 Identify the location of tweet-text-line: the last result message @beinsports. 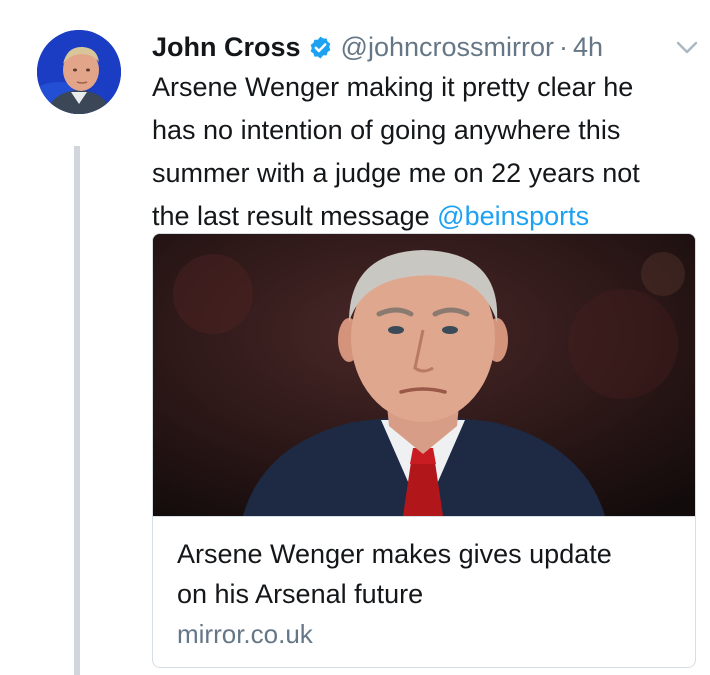
(427, 216).